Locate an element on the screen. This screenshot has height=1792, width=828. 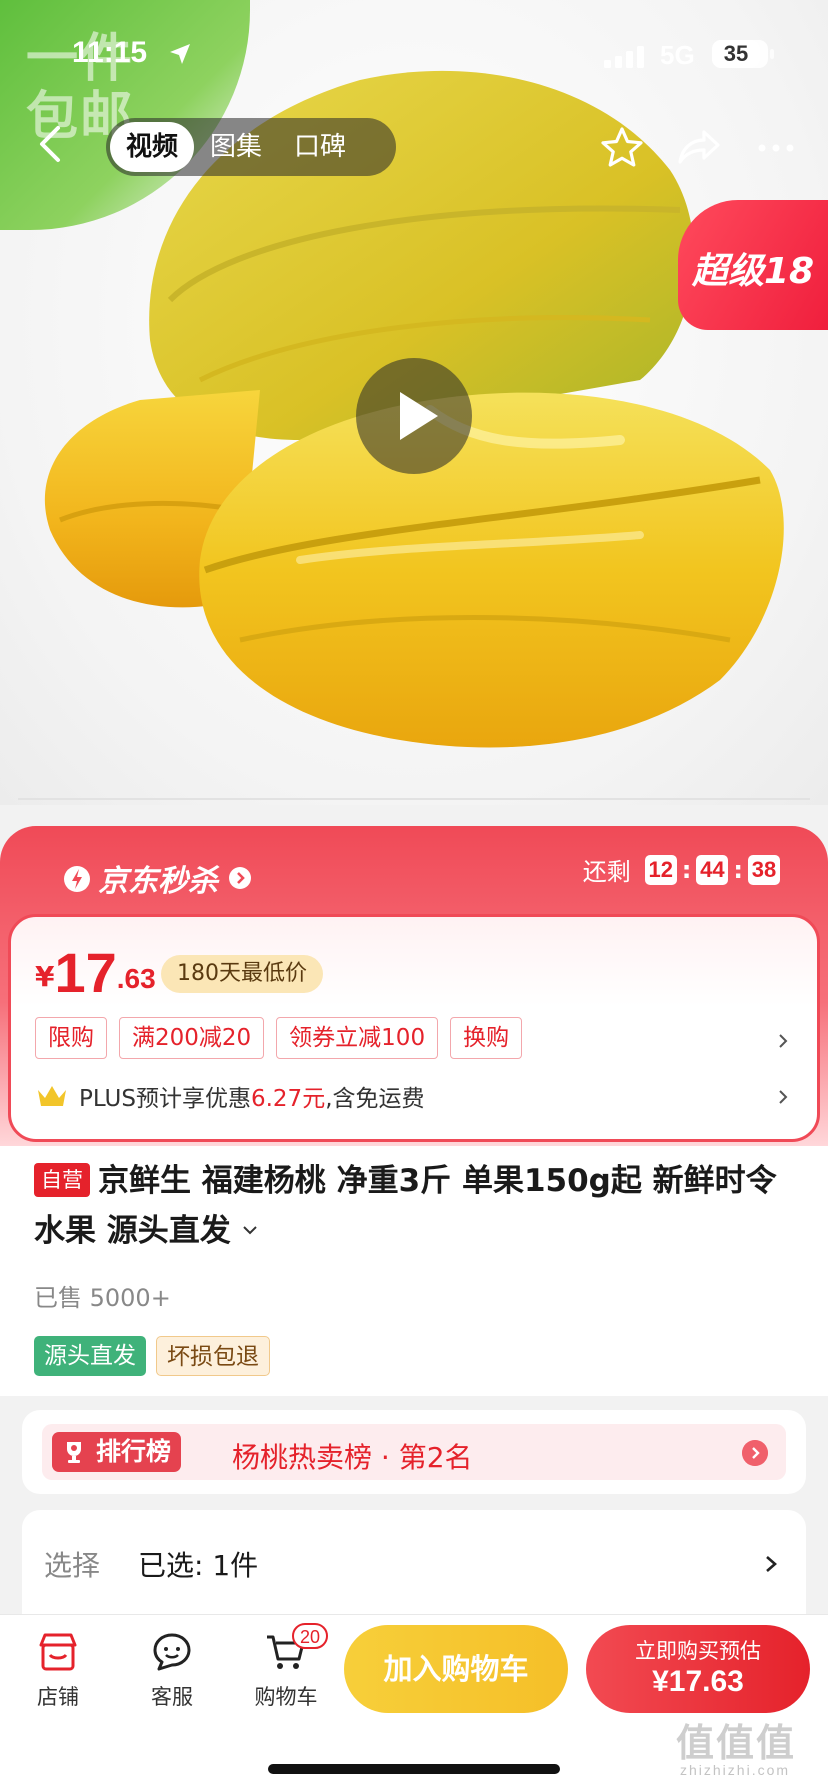
plus-prefix: PLUS预计享优惠 is located at coordinates (165, 1099).